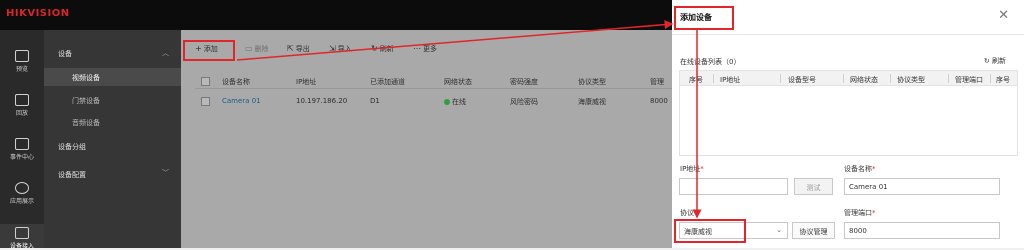 The image size is (1024, 250). What do you see at coordinates (911, 80) in the screenshot?
I see `list-col-protocol: 协议类型` at bounding box center [911, 80].